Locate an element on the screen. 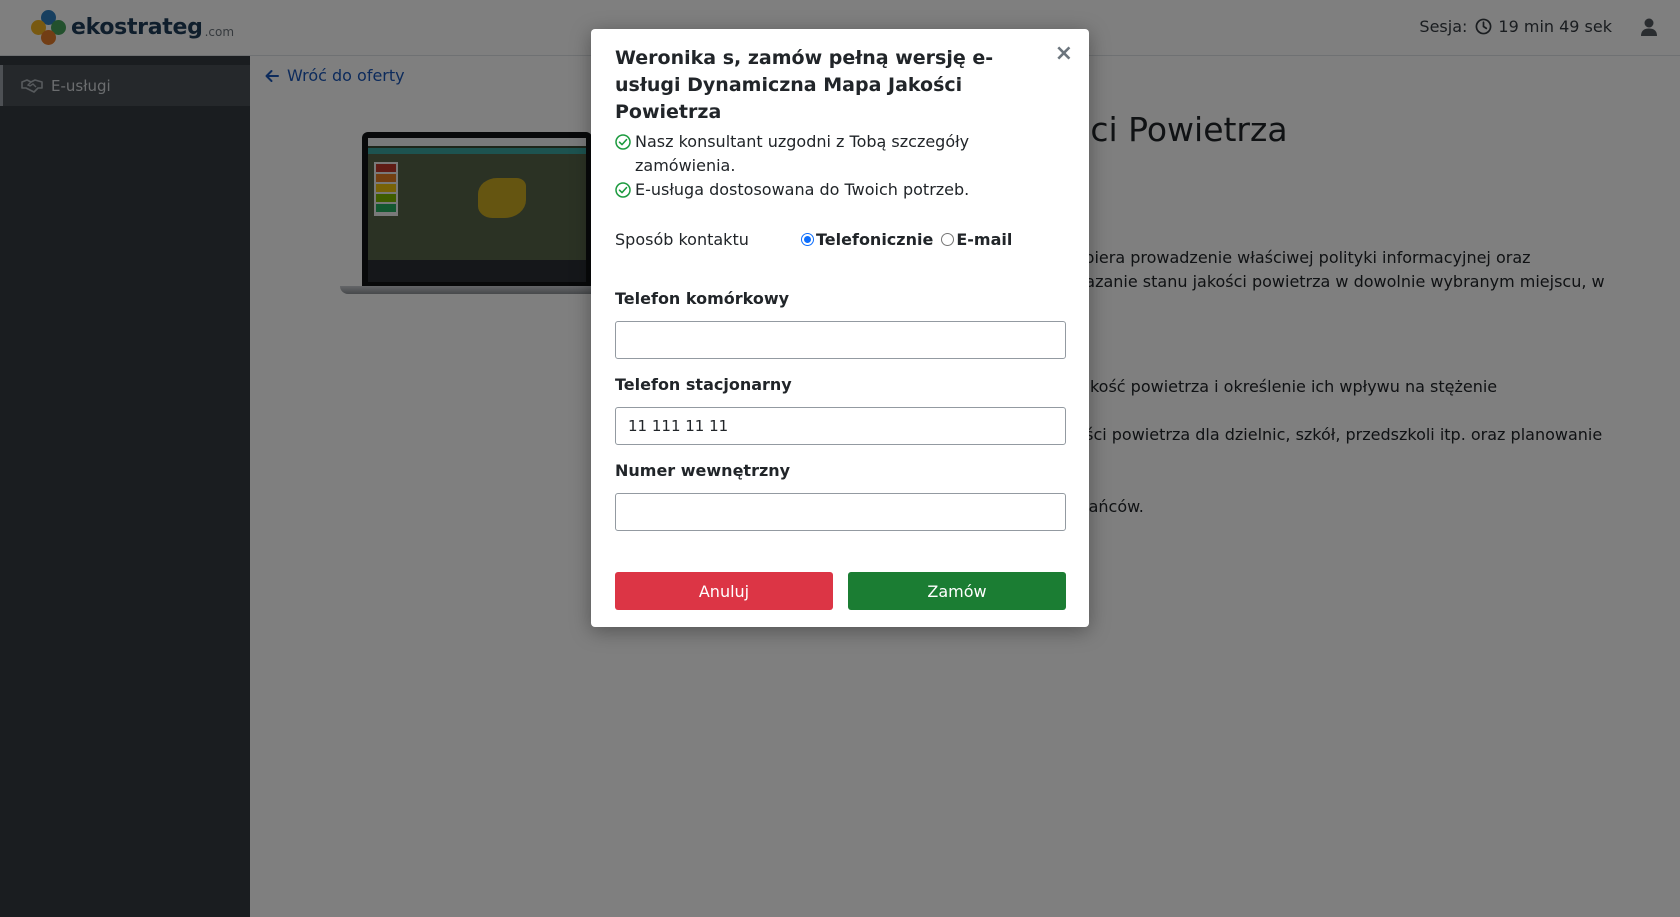 This screenshot has height=917, width=1680. mobile-phone-label: Telefon komórkowy is located at coordinates (702, 298).